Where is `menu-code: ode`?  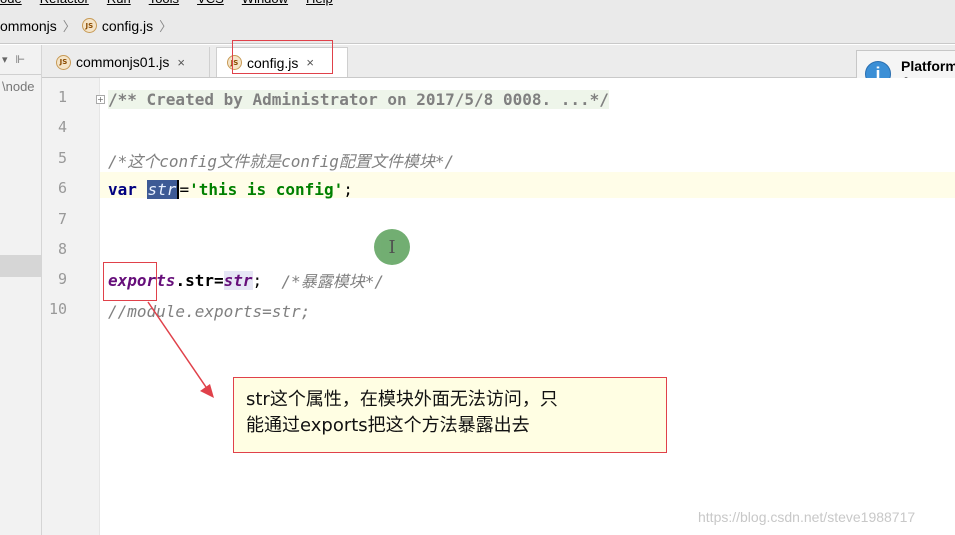 menu-code: ode is located at coordinates (11, 4).